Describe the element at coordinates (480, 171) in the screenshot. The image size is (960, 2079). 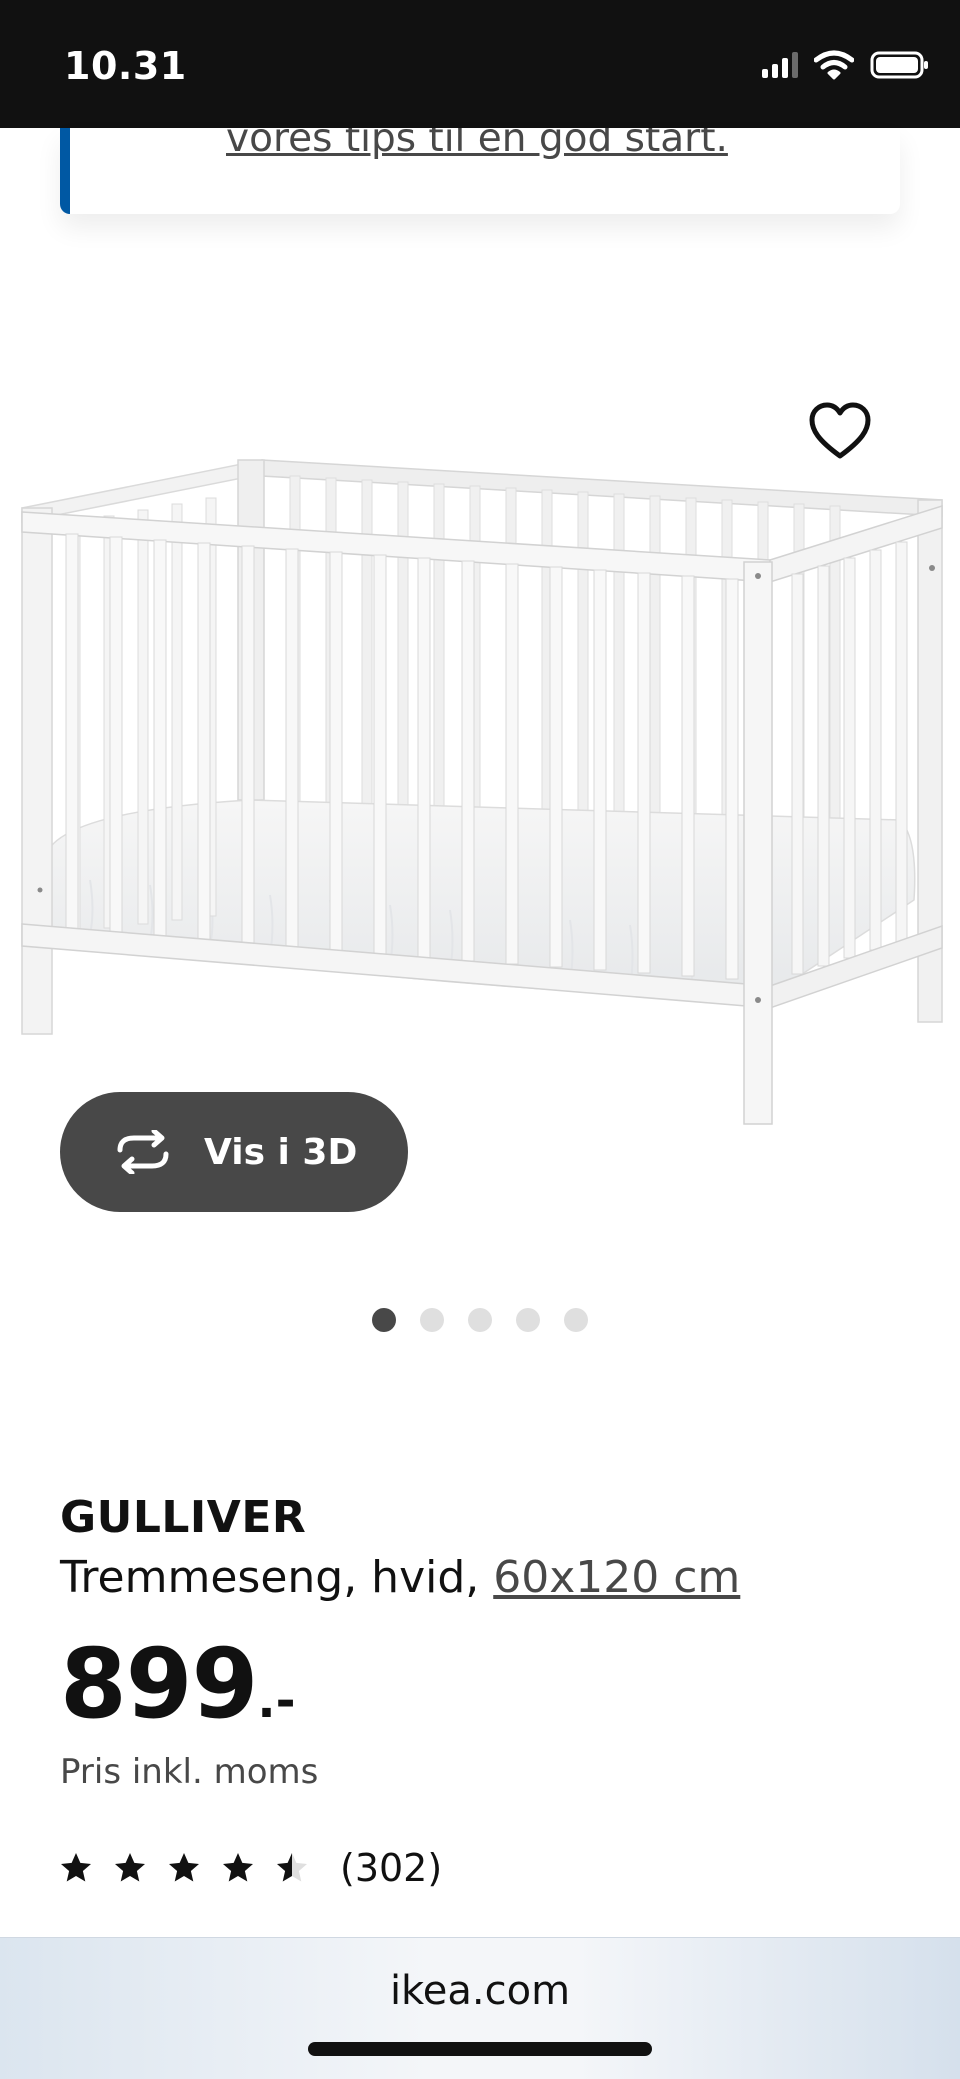
I see `tip-card: vores tips til en god start.` at that location.